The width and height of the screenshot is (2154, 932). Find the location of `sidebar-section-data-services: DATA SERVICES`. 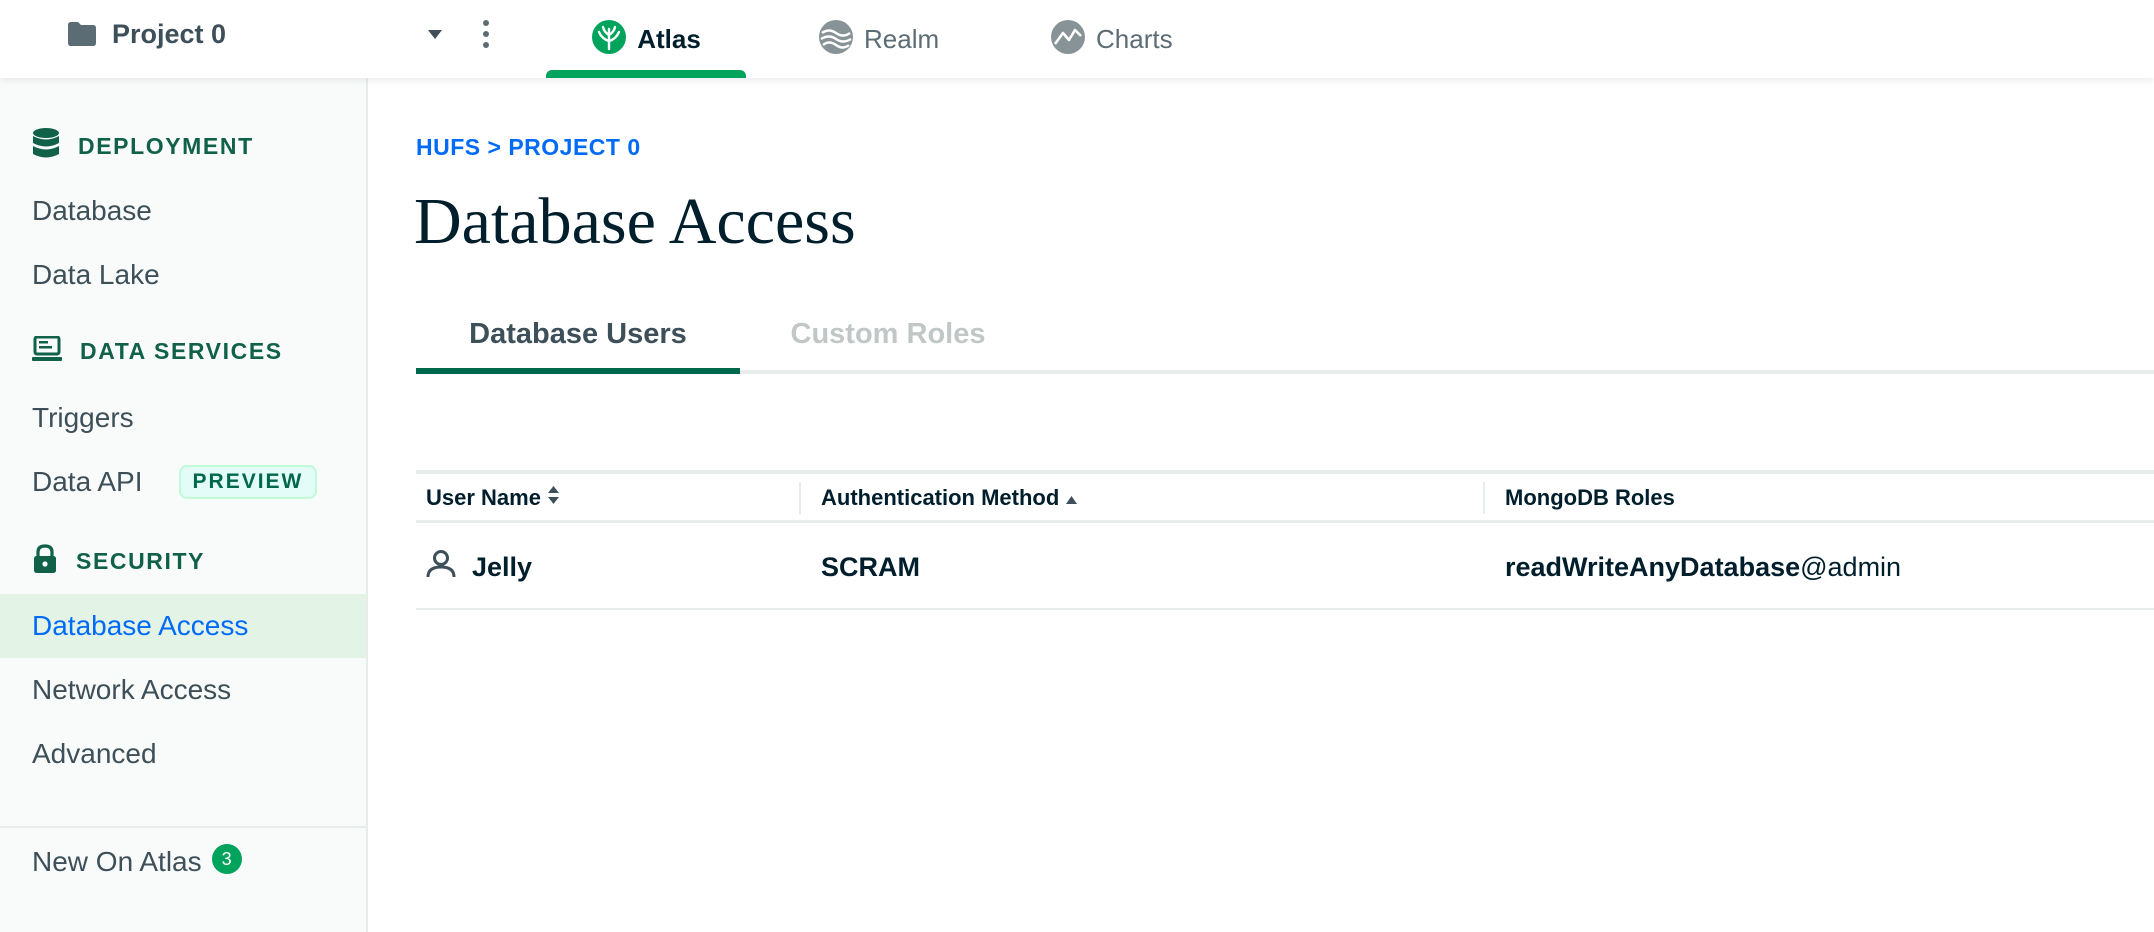

sidebar-section-data-services: DATA SERVICES is located at coordinates (157, 351).